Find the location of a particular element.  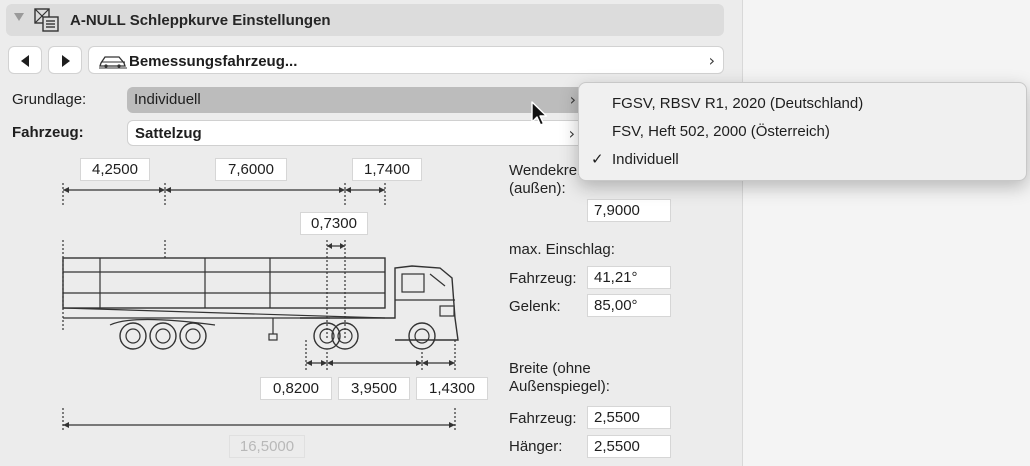

menu-item-fgsv: FGSV, RBSV R1, 2020 (Deutschland) is located at coordinates (802, 104).